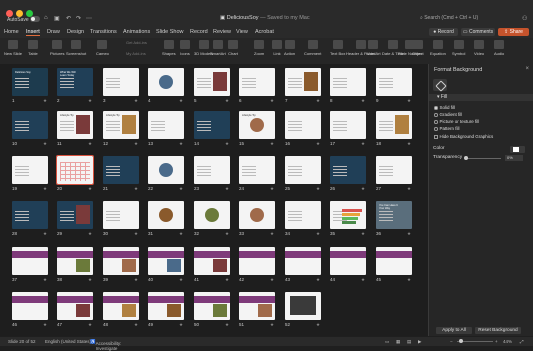 This screenshot has height=351, width=533. What do you see at coordinates (185, 48) in the screenshot?
I see `icons-button: Icons` at bounding box center [185, 48].